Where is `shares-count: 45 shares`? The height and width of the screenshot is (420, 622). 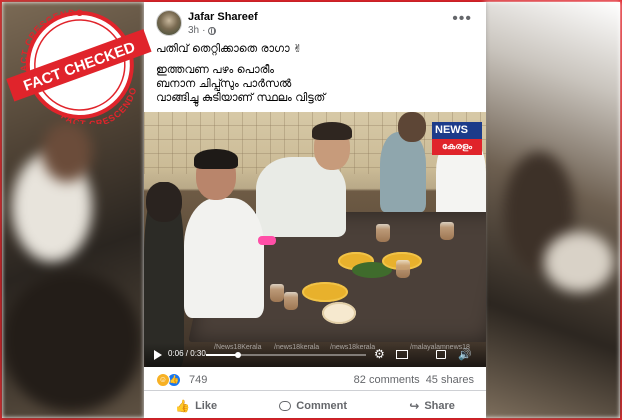
shares-count: 45 shares is located at coordinates (450, 380).